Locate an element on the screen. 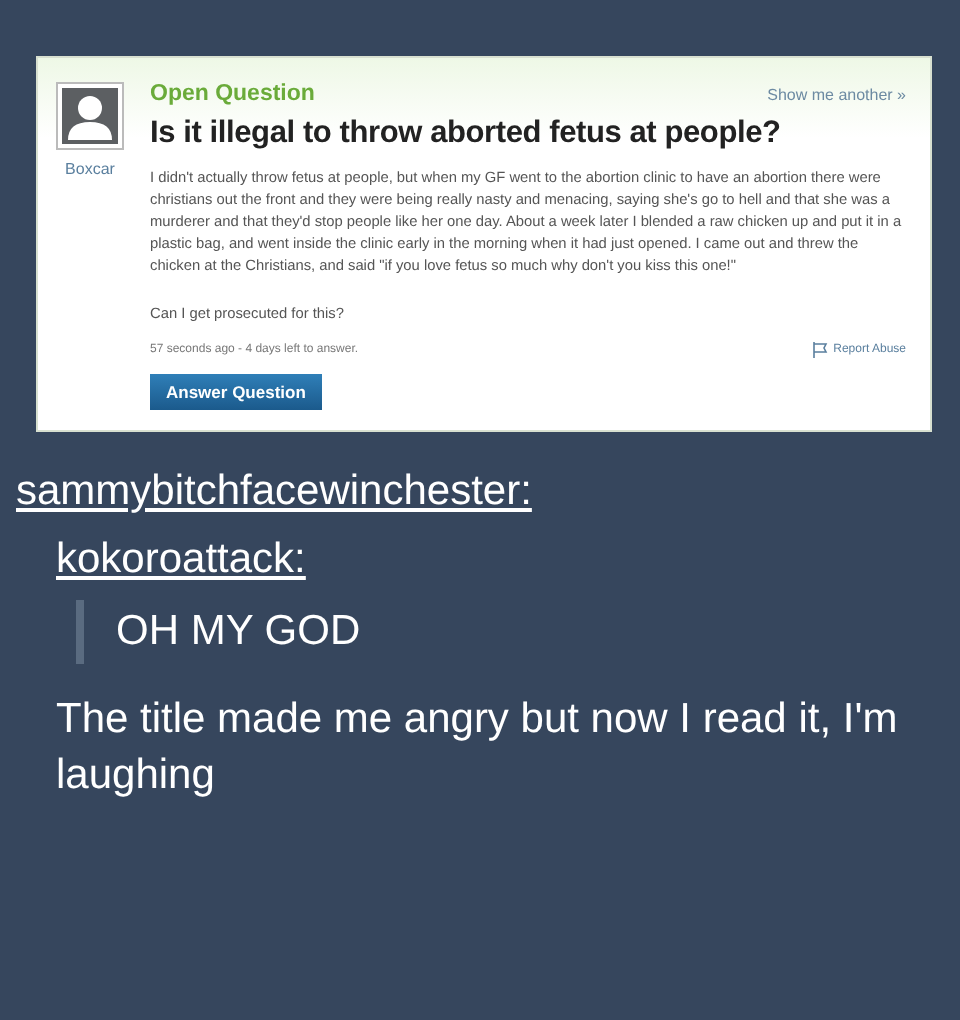 This screenshot has width=960, height=1020. comment-text: The title made me angry but now I read it, I'm laughing is located at coordinates (478, 748).